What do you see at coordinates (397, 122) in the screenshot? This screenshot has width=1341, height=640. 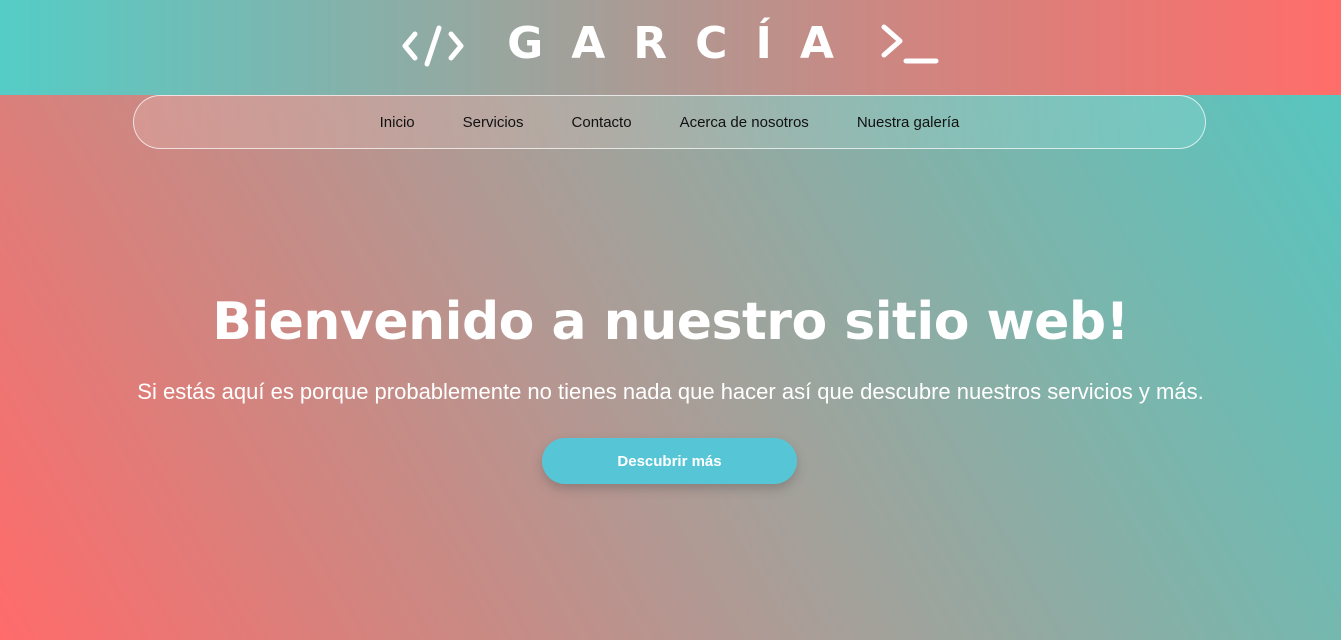 I see `nav-item-inicio: Inicio` at bounding box center [397, 122].